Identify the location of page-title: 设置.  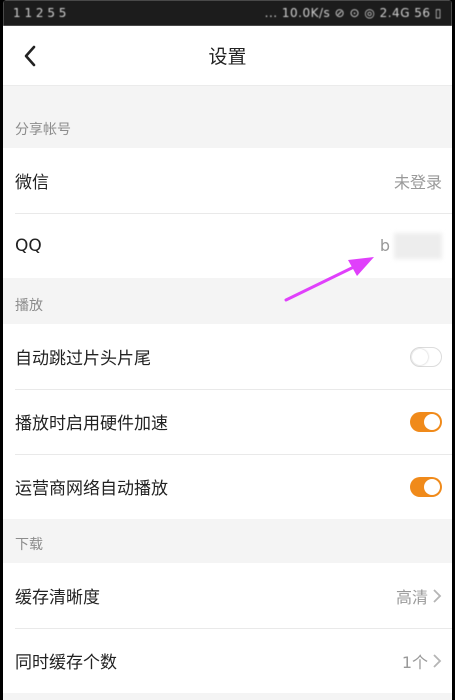
(227, 57).